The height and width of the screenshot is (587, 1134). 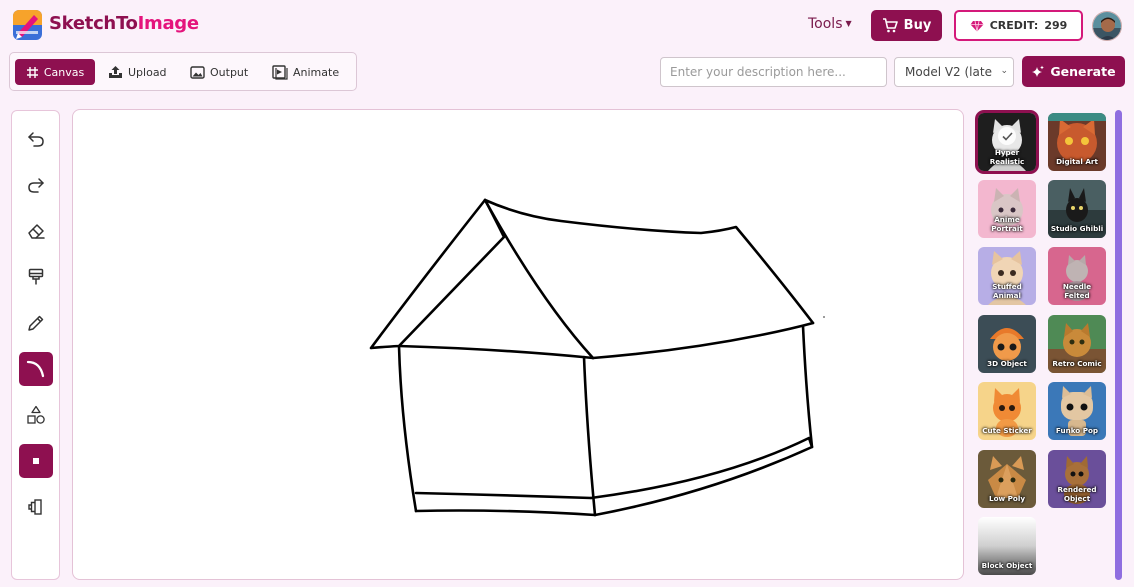 I want to click on style-funko-pop: Funko Pop, so click(x=1077, y=411).